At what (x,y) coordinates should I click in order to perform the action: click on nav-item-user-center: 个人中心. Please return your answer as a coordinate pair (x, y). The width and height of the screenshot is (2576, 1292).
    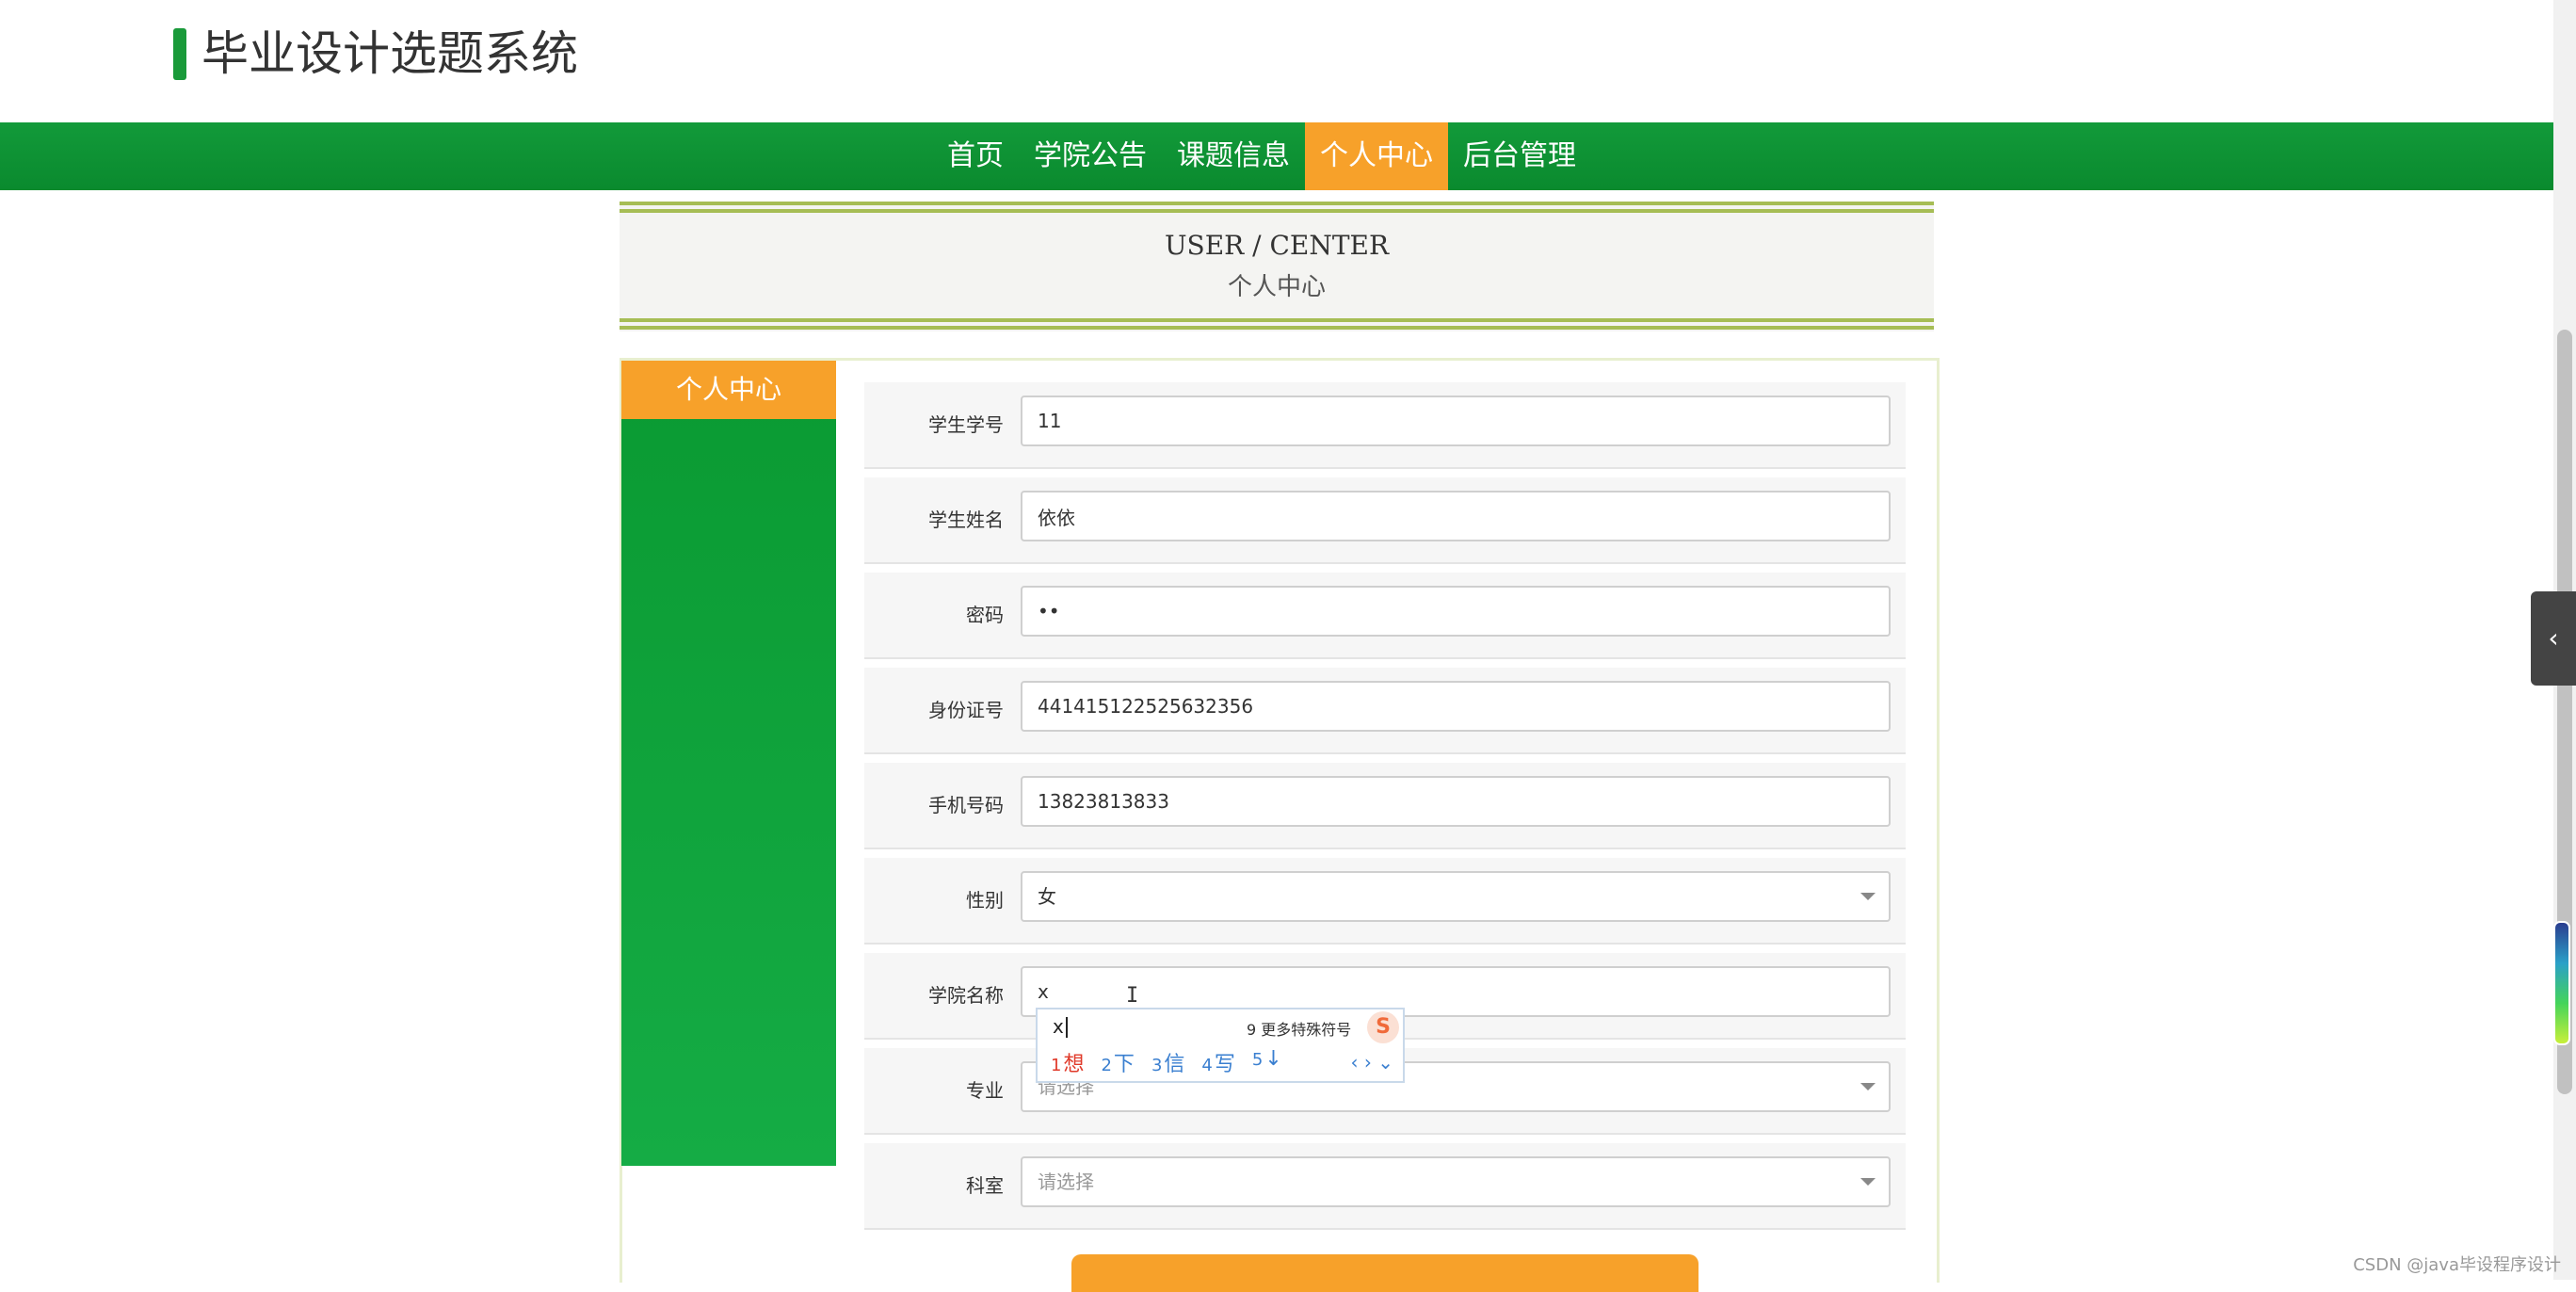
    Looking at the image, I should click on (1376, 156).